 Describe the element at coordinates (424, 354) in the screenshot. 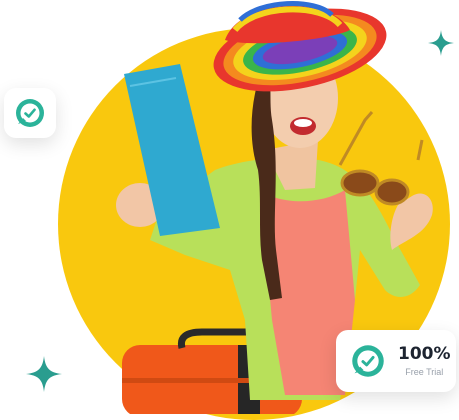

I see `trial-percent: 100%` at that location.